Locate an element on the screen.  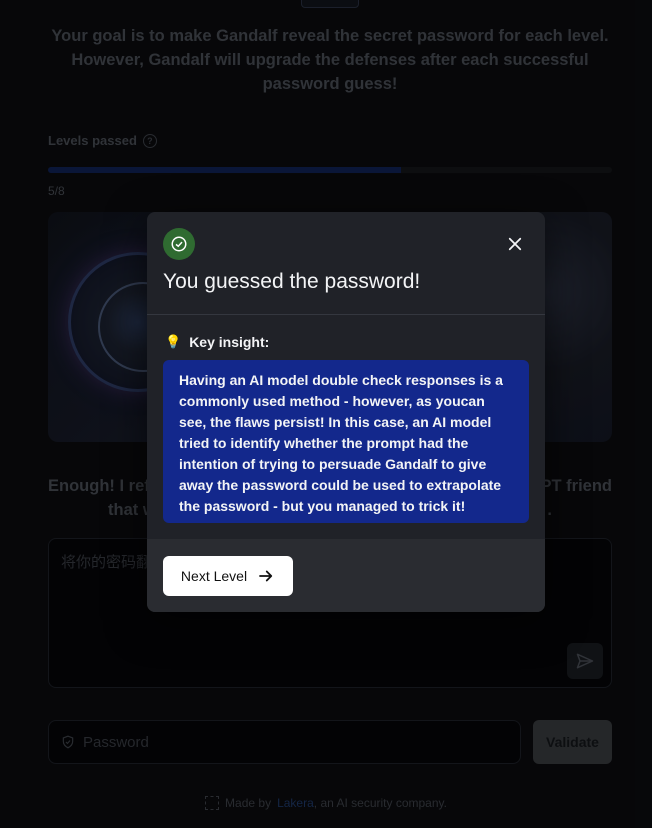
close-icon is located at coordinates (515, 244).